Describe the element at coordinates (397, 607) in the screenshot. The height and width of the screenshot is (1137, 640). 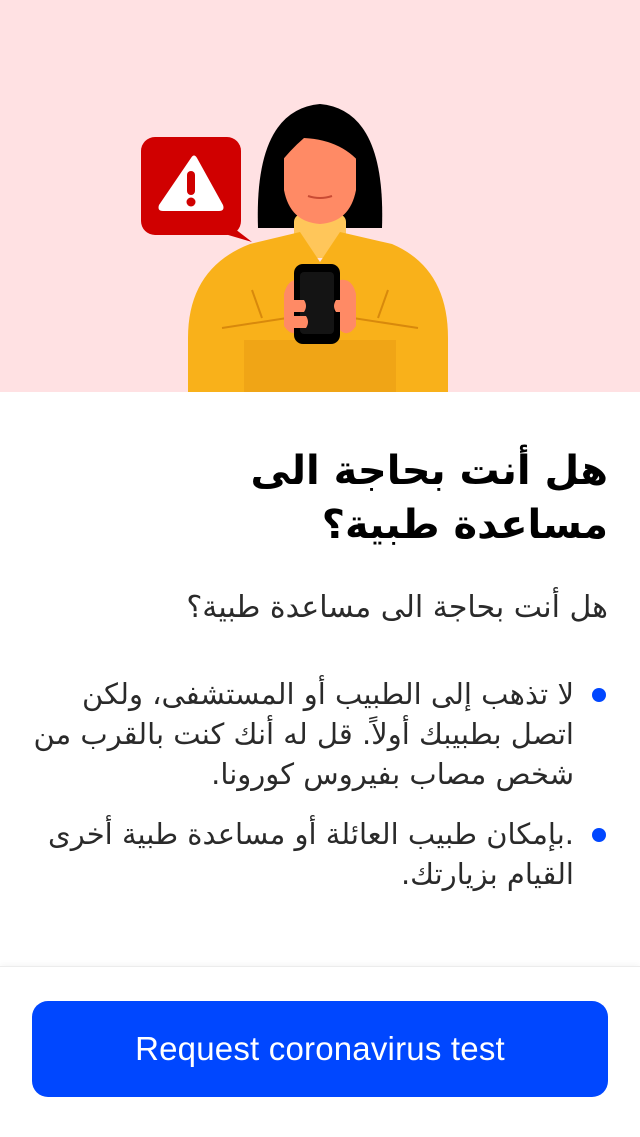
I see `page-subtitle: هل أنت بحاجة الى مساعدة طبية؟` at that location.